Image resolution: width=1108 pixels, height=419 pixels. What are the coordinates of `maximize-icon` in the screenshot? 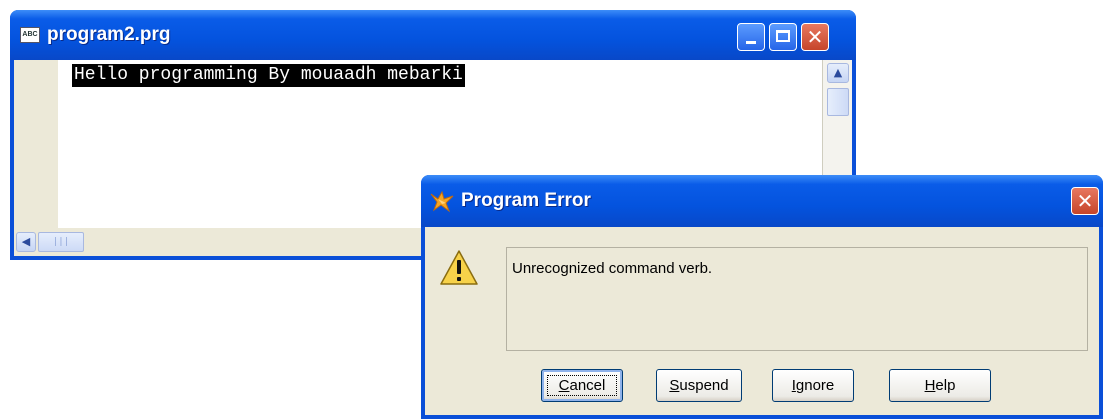 It's located at (783, 36).